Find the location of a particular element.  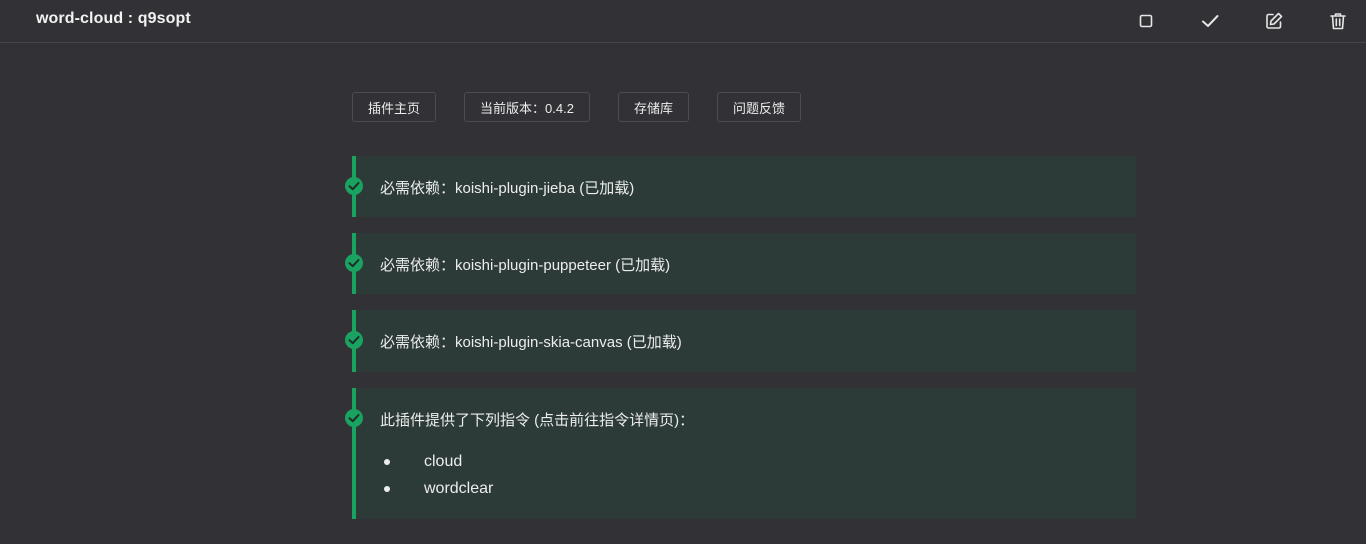

plugin-links: 插件主页 当前版本：0.4.2 存储库 问题反馈 is located at coordinates (590, 107).